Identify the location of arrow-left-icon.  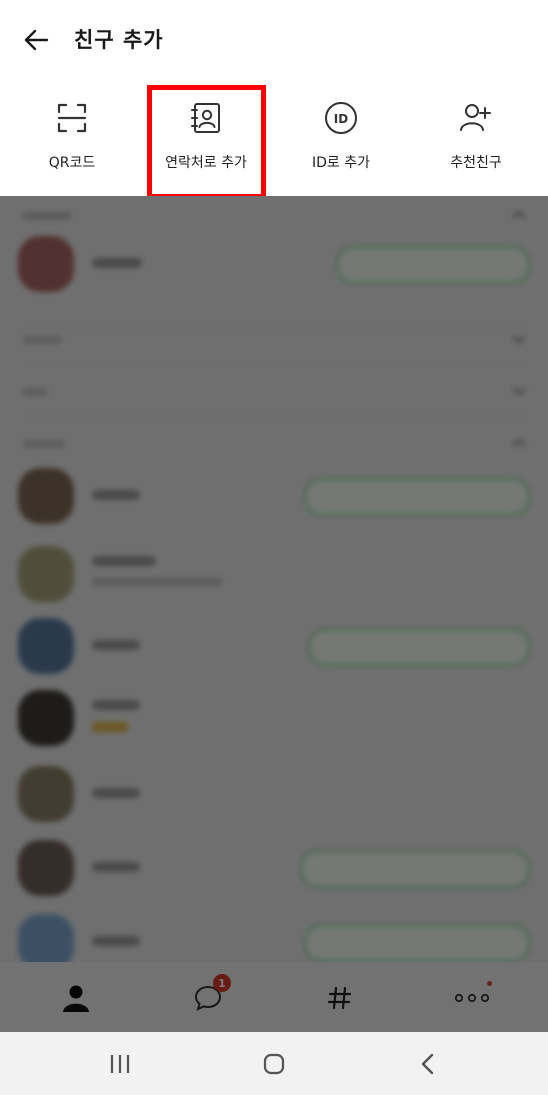
(36, 40).